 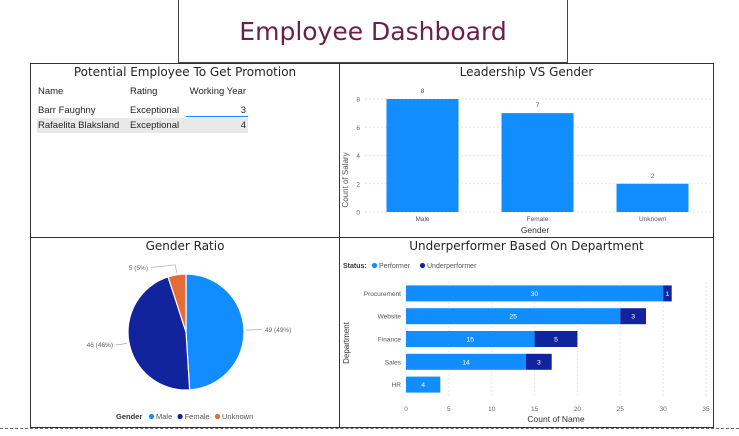 I want to click on legend-item-unknown: Unknown, so click(x=237, y=416).